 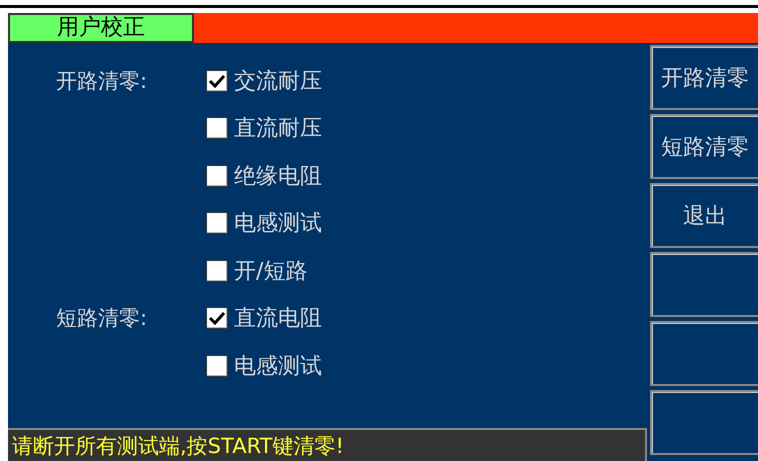 I want to click on checkbox-label: 绝缘电阻, so click(x=278, y=176).